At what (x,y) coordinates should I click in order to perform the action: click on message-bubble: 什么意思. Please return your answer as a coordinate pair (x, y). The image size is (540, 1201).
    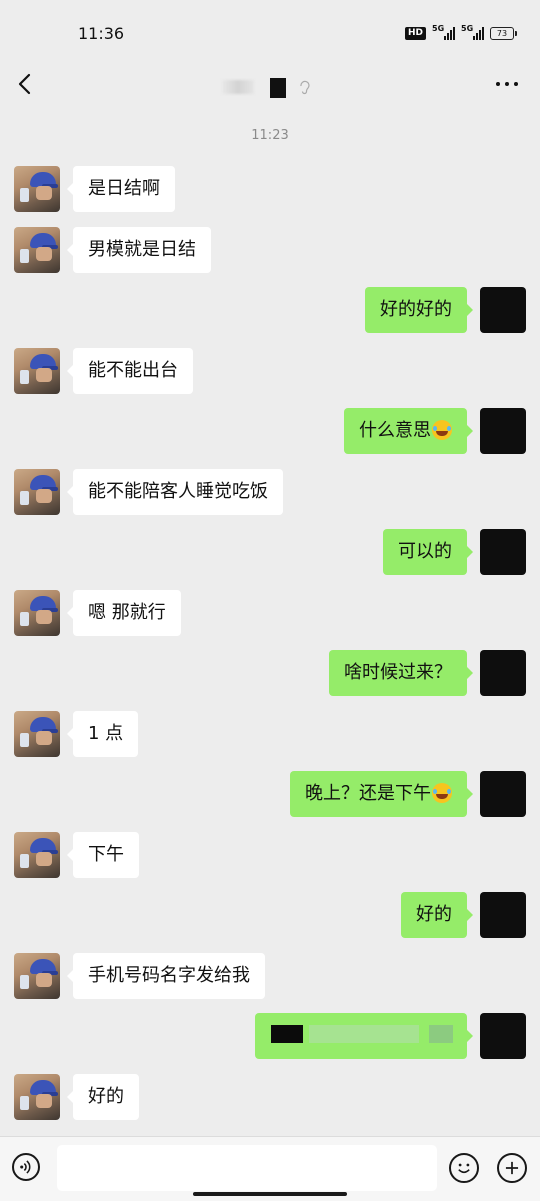
    Looking at the image, I should click on (408, 431).